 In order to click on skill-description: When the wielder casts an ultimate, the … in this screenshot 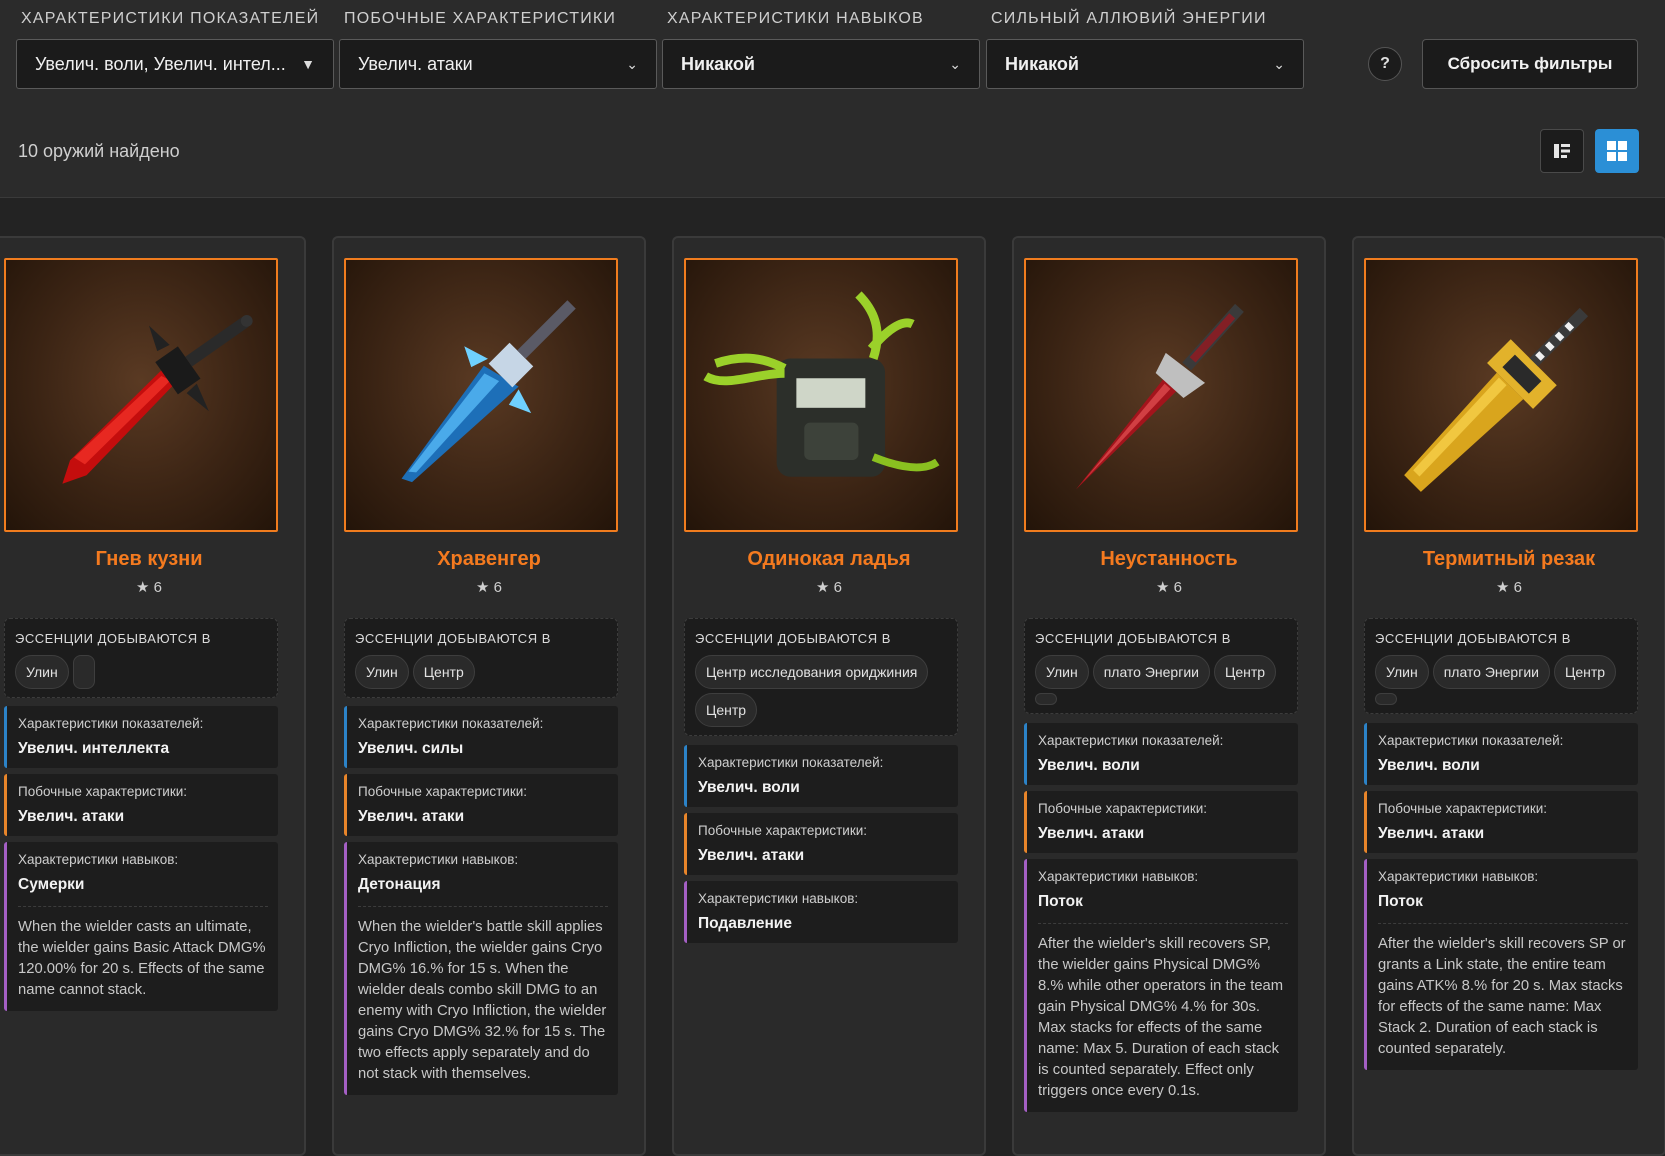, I will do `click(143, 953)`.